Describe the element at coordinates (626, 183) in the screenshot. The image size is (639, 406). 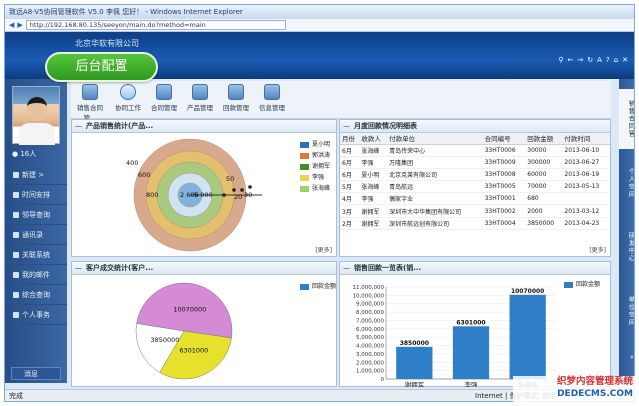
I see `tab-personal-space: 个人空间` at that location.